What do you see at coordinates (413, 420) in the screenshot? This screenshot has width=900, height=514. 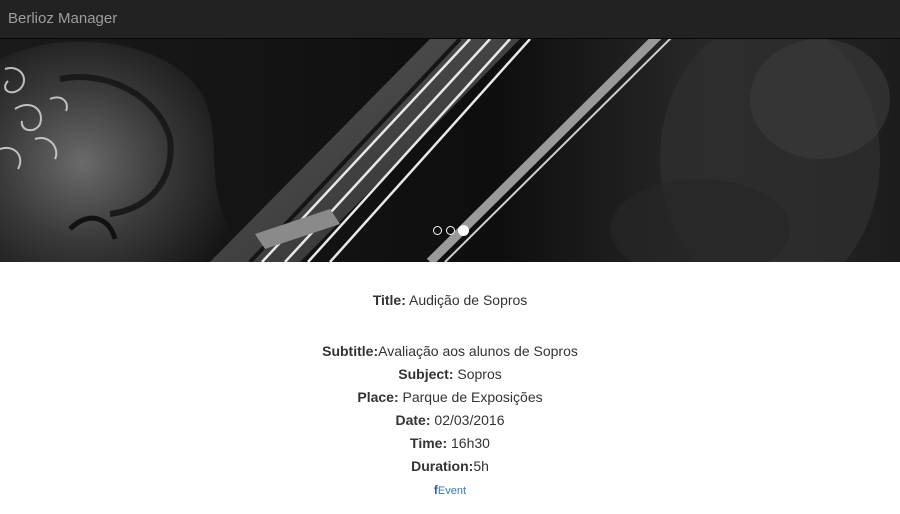 I see `event-date-label: Date:` at bounding box center [413, 420].